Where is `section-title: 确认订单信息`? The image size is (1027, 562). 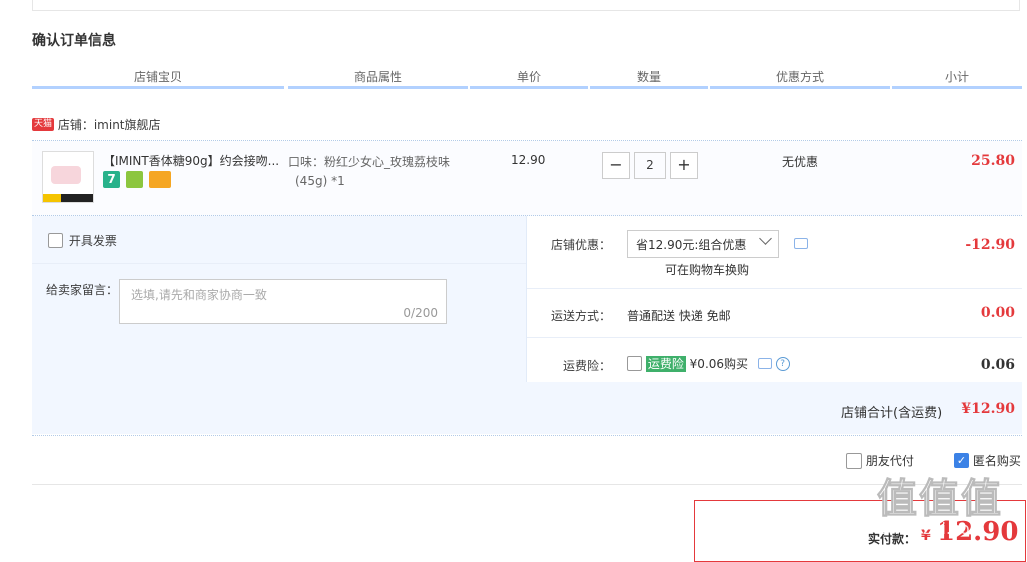 section-title: 确认订单信息 is located at coordinates (74, 41).